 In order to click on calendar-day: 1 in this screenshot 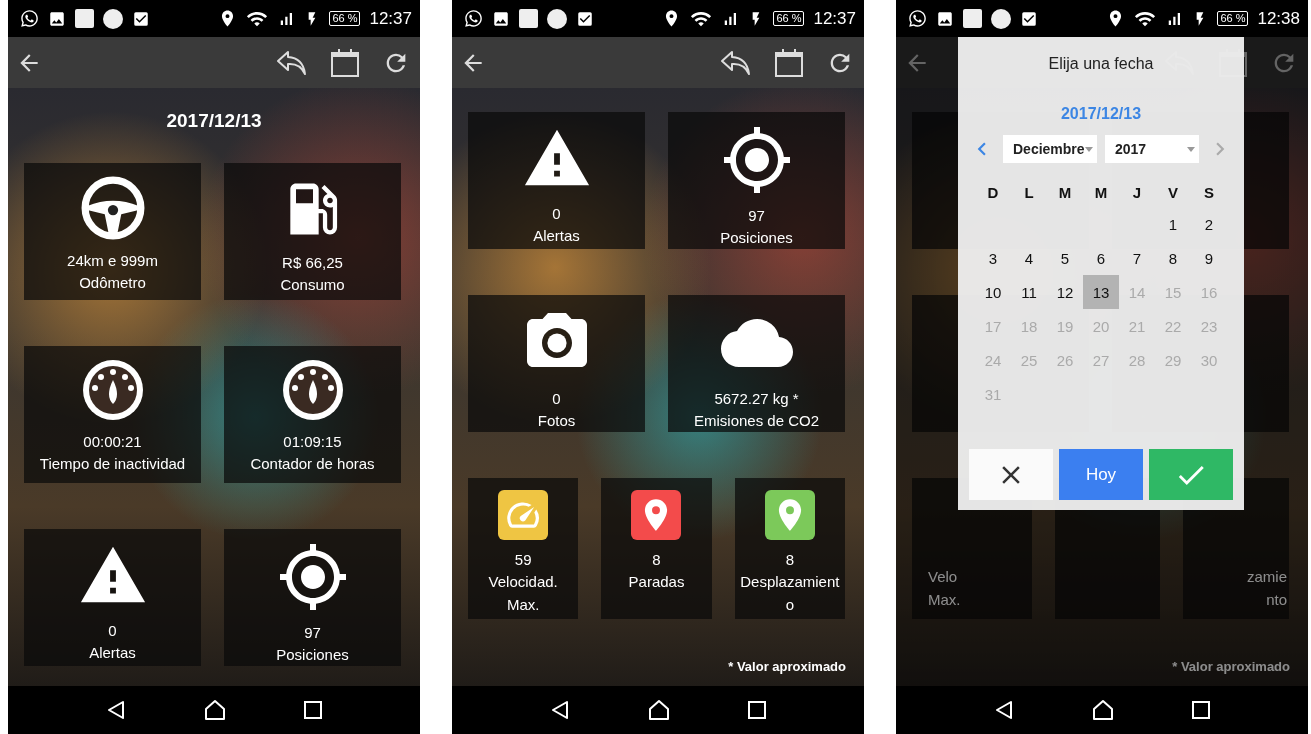, I will do `click(1173, 224)`.